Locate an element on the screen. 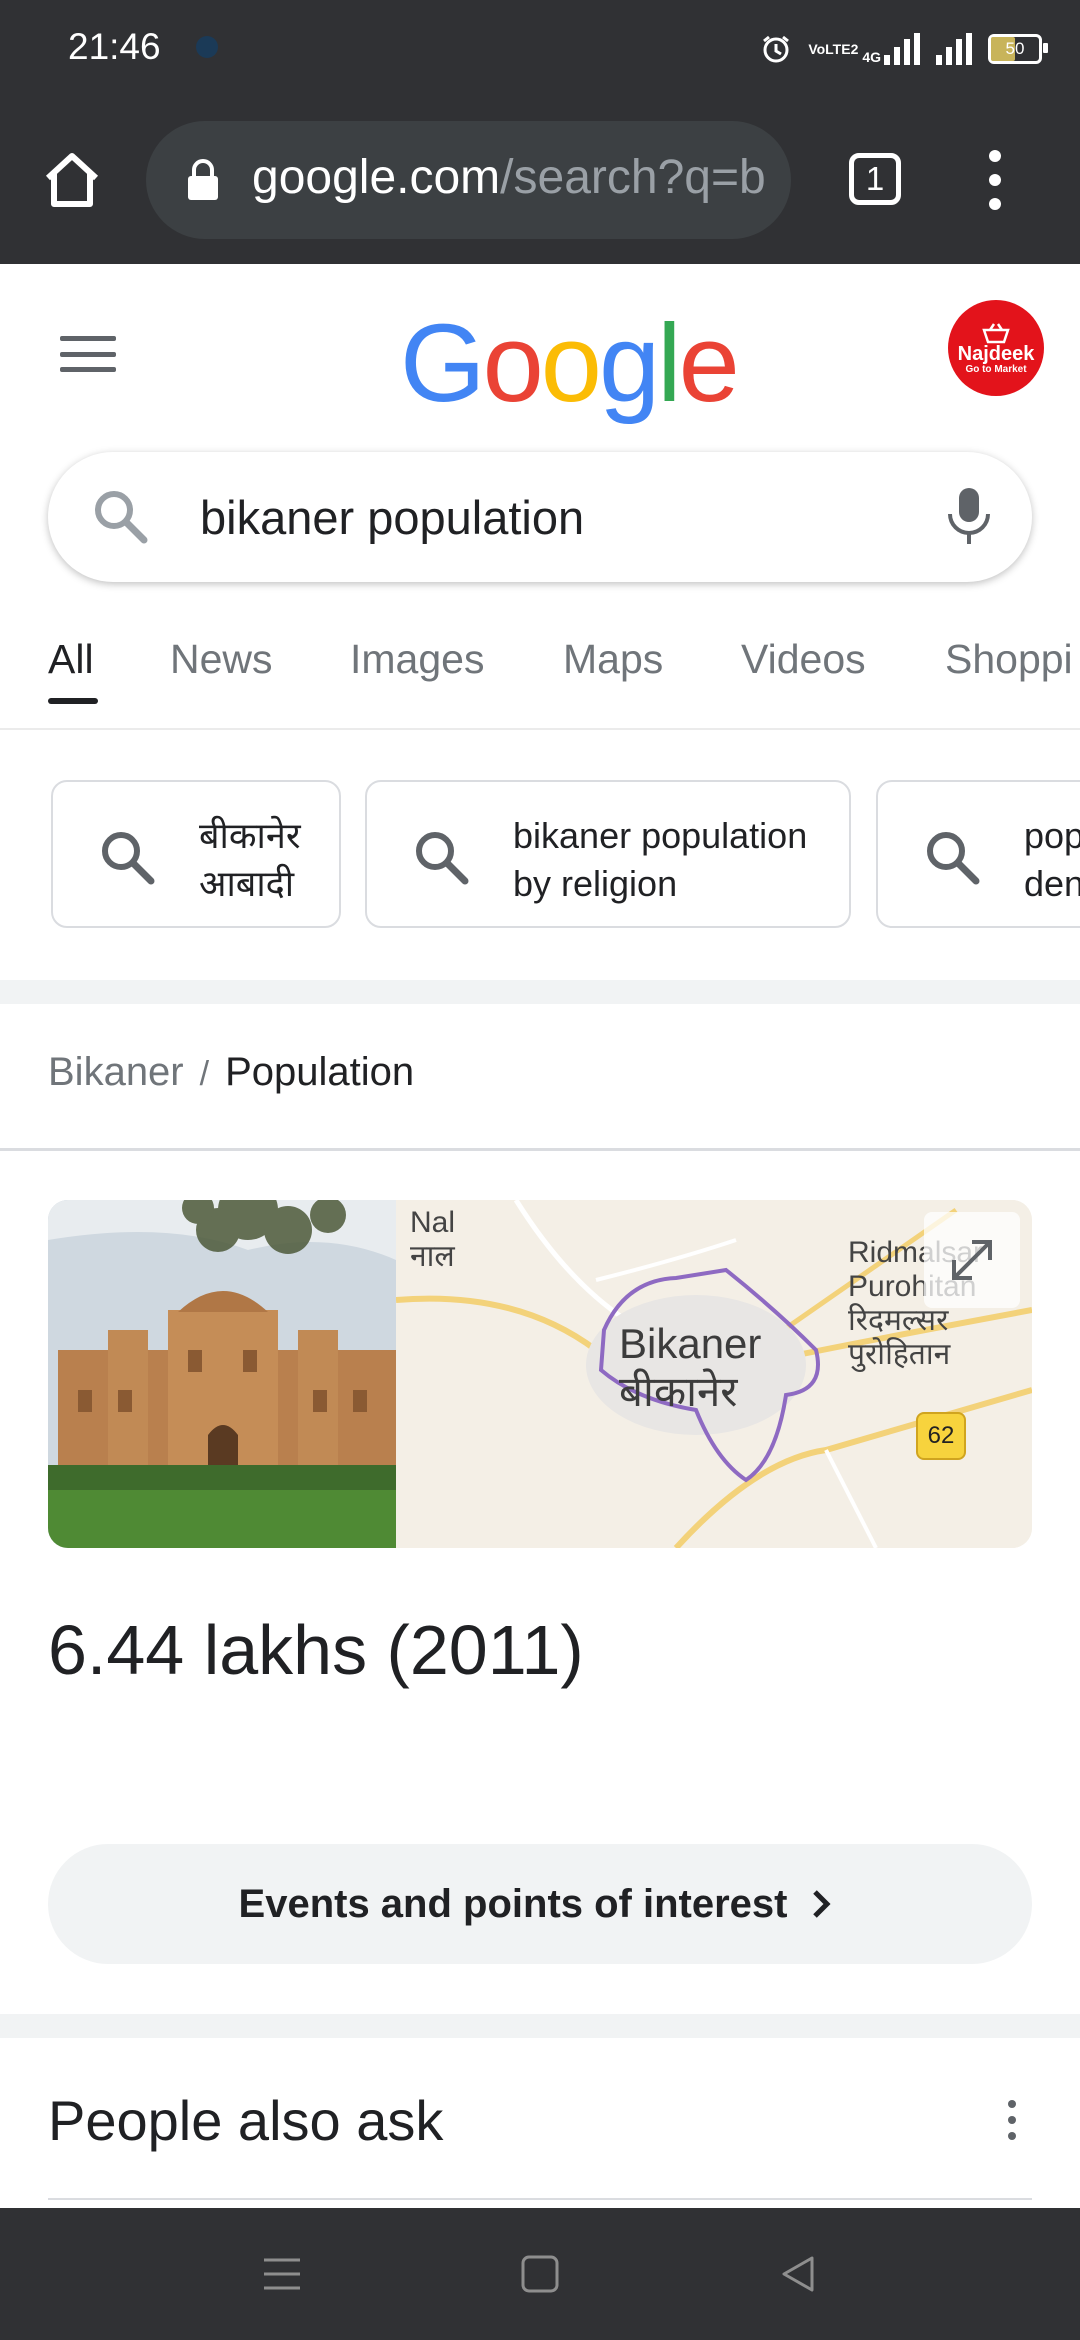 Image resolution: width=1080 pixels, height=2340 pixels. status-icons: VoLTE2 4G 50 is located at coordinates (904, 49).